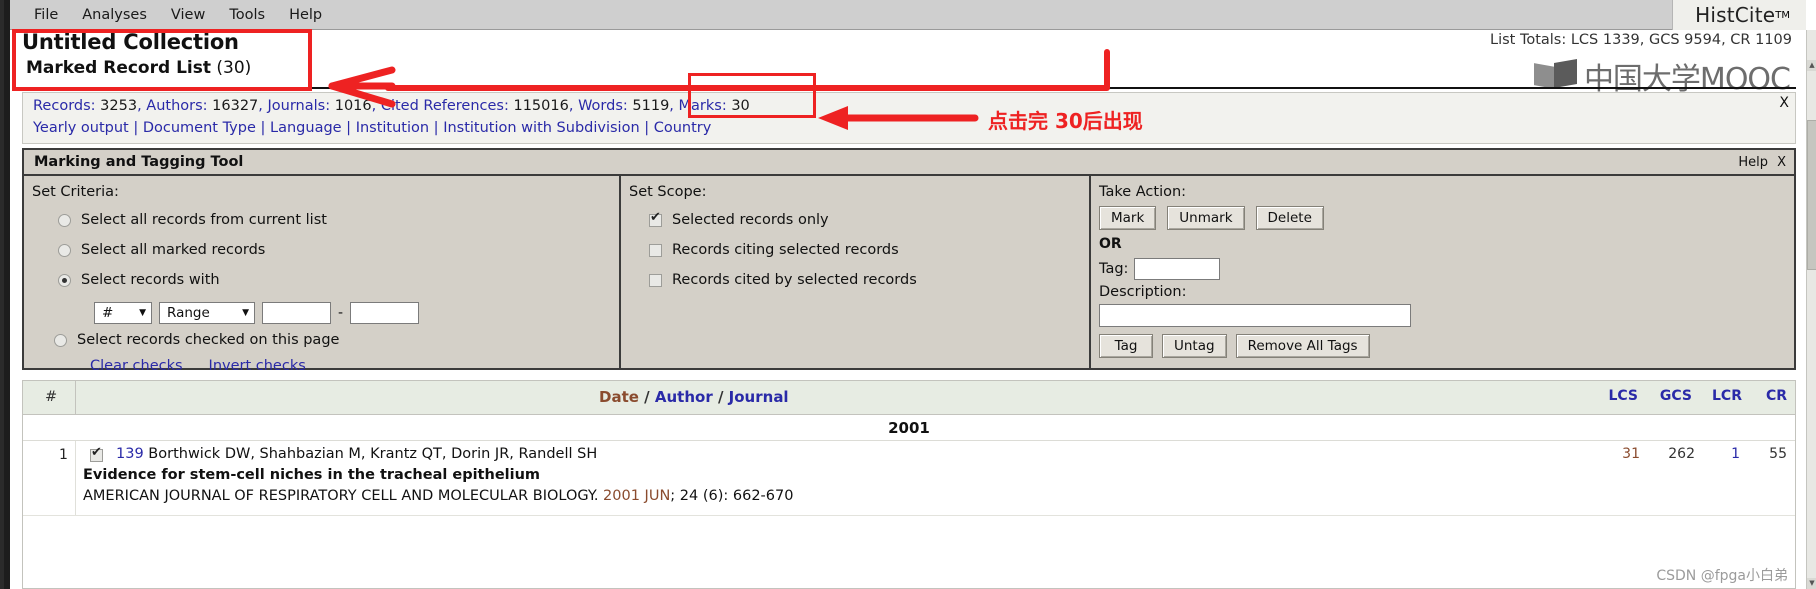 The image size is (1816, 589). What do you see at coordinates (1811, 65) in the screenshot?
I see `scroll-up-arrow-icon: ▲` at bounding box center [1811, 65].